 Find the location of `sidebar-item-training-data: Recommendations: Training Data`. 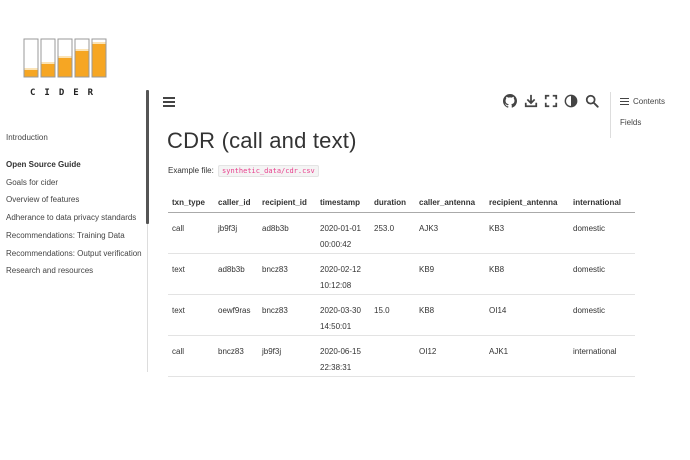

sidebar-item-training-data: Recommendations: Training Data is located at coordinates (65, 235).